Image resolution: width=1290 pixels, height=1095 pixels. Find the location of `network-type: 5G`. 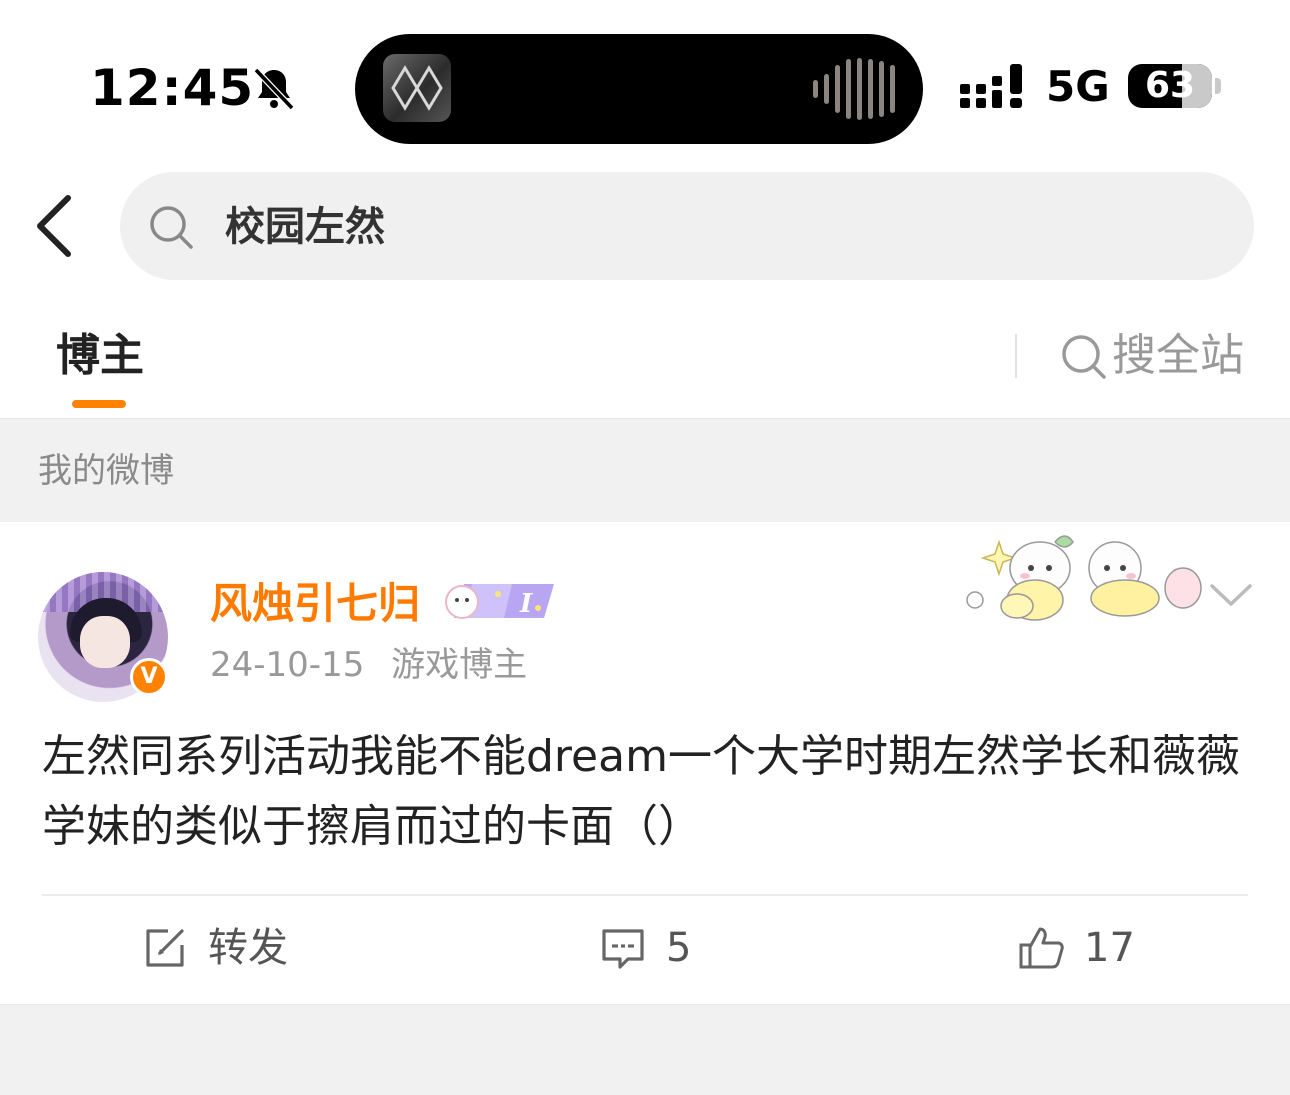

network-type: 5G is located at coordinates (1078, 86).